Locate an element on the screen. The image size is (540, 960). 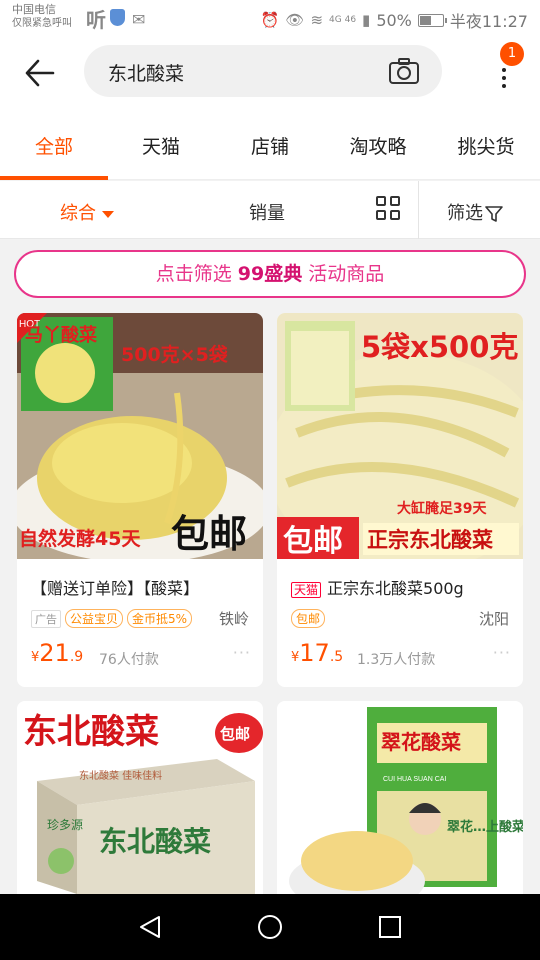
tab-guides: 淘攻略 is located at coordinates (378, 145).